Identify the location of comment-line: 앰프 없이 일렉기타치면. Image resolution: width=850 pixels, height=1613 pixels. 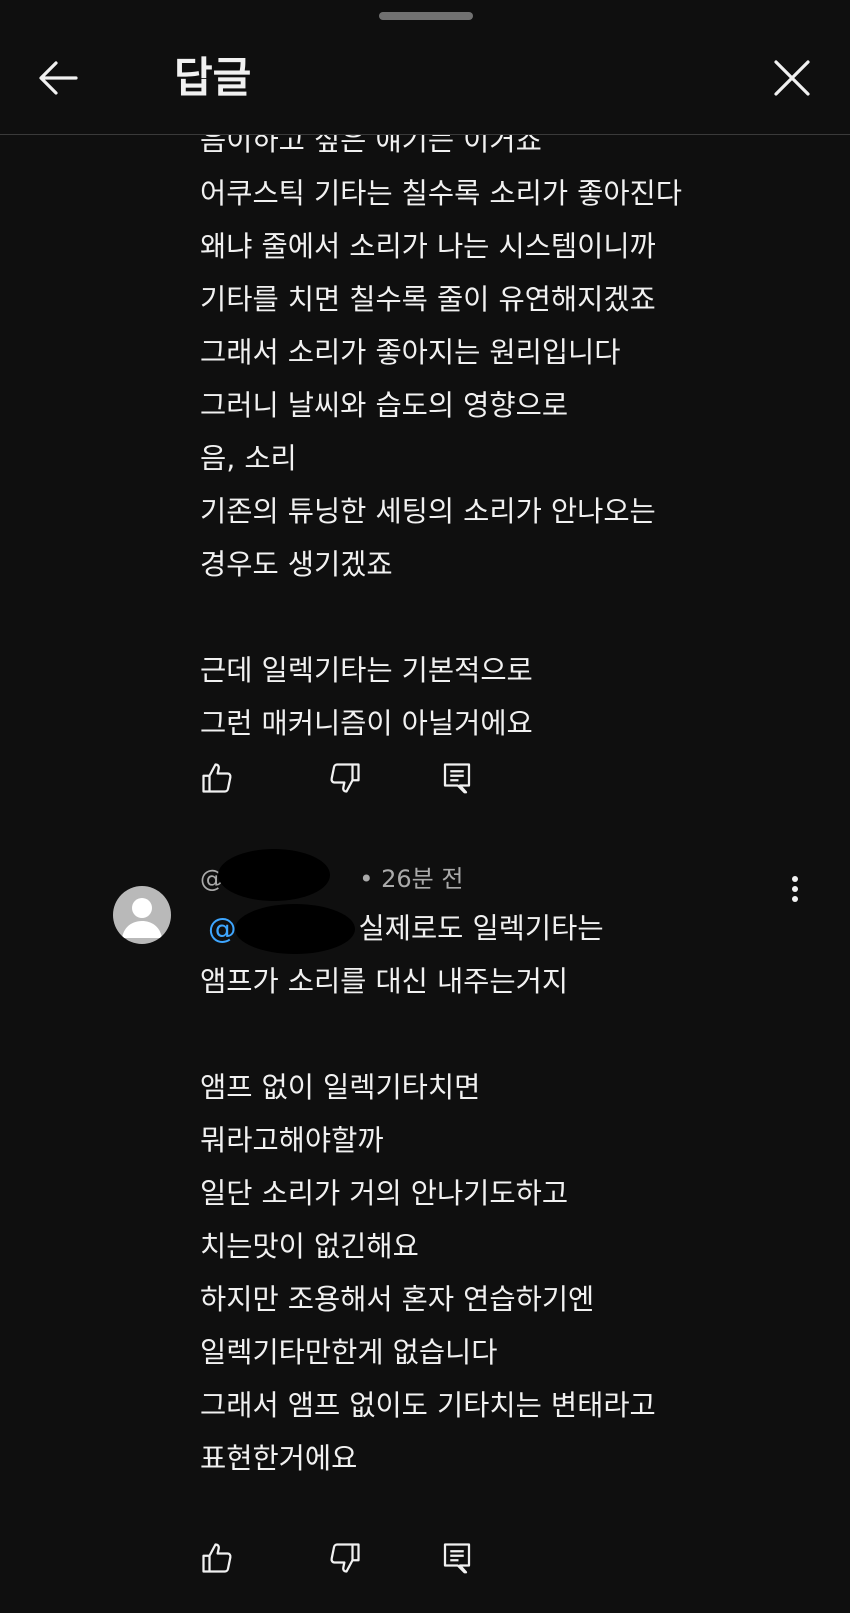
(340, 1087).